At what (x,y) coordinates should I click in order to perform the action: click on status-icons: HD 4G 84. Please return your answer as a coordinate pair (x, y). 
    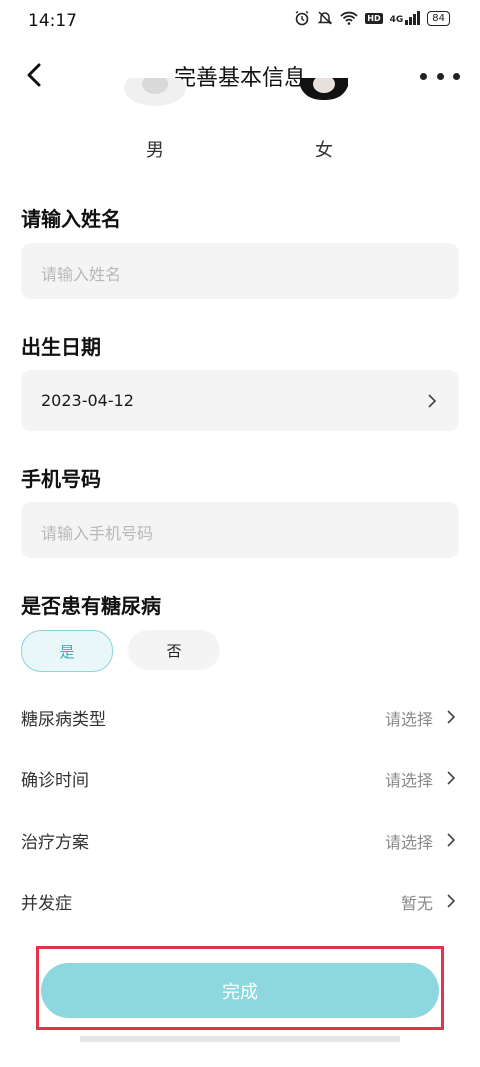
    Looking at the image, I should click on (372, 18).